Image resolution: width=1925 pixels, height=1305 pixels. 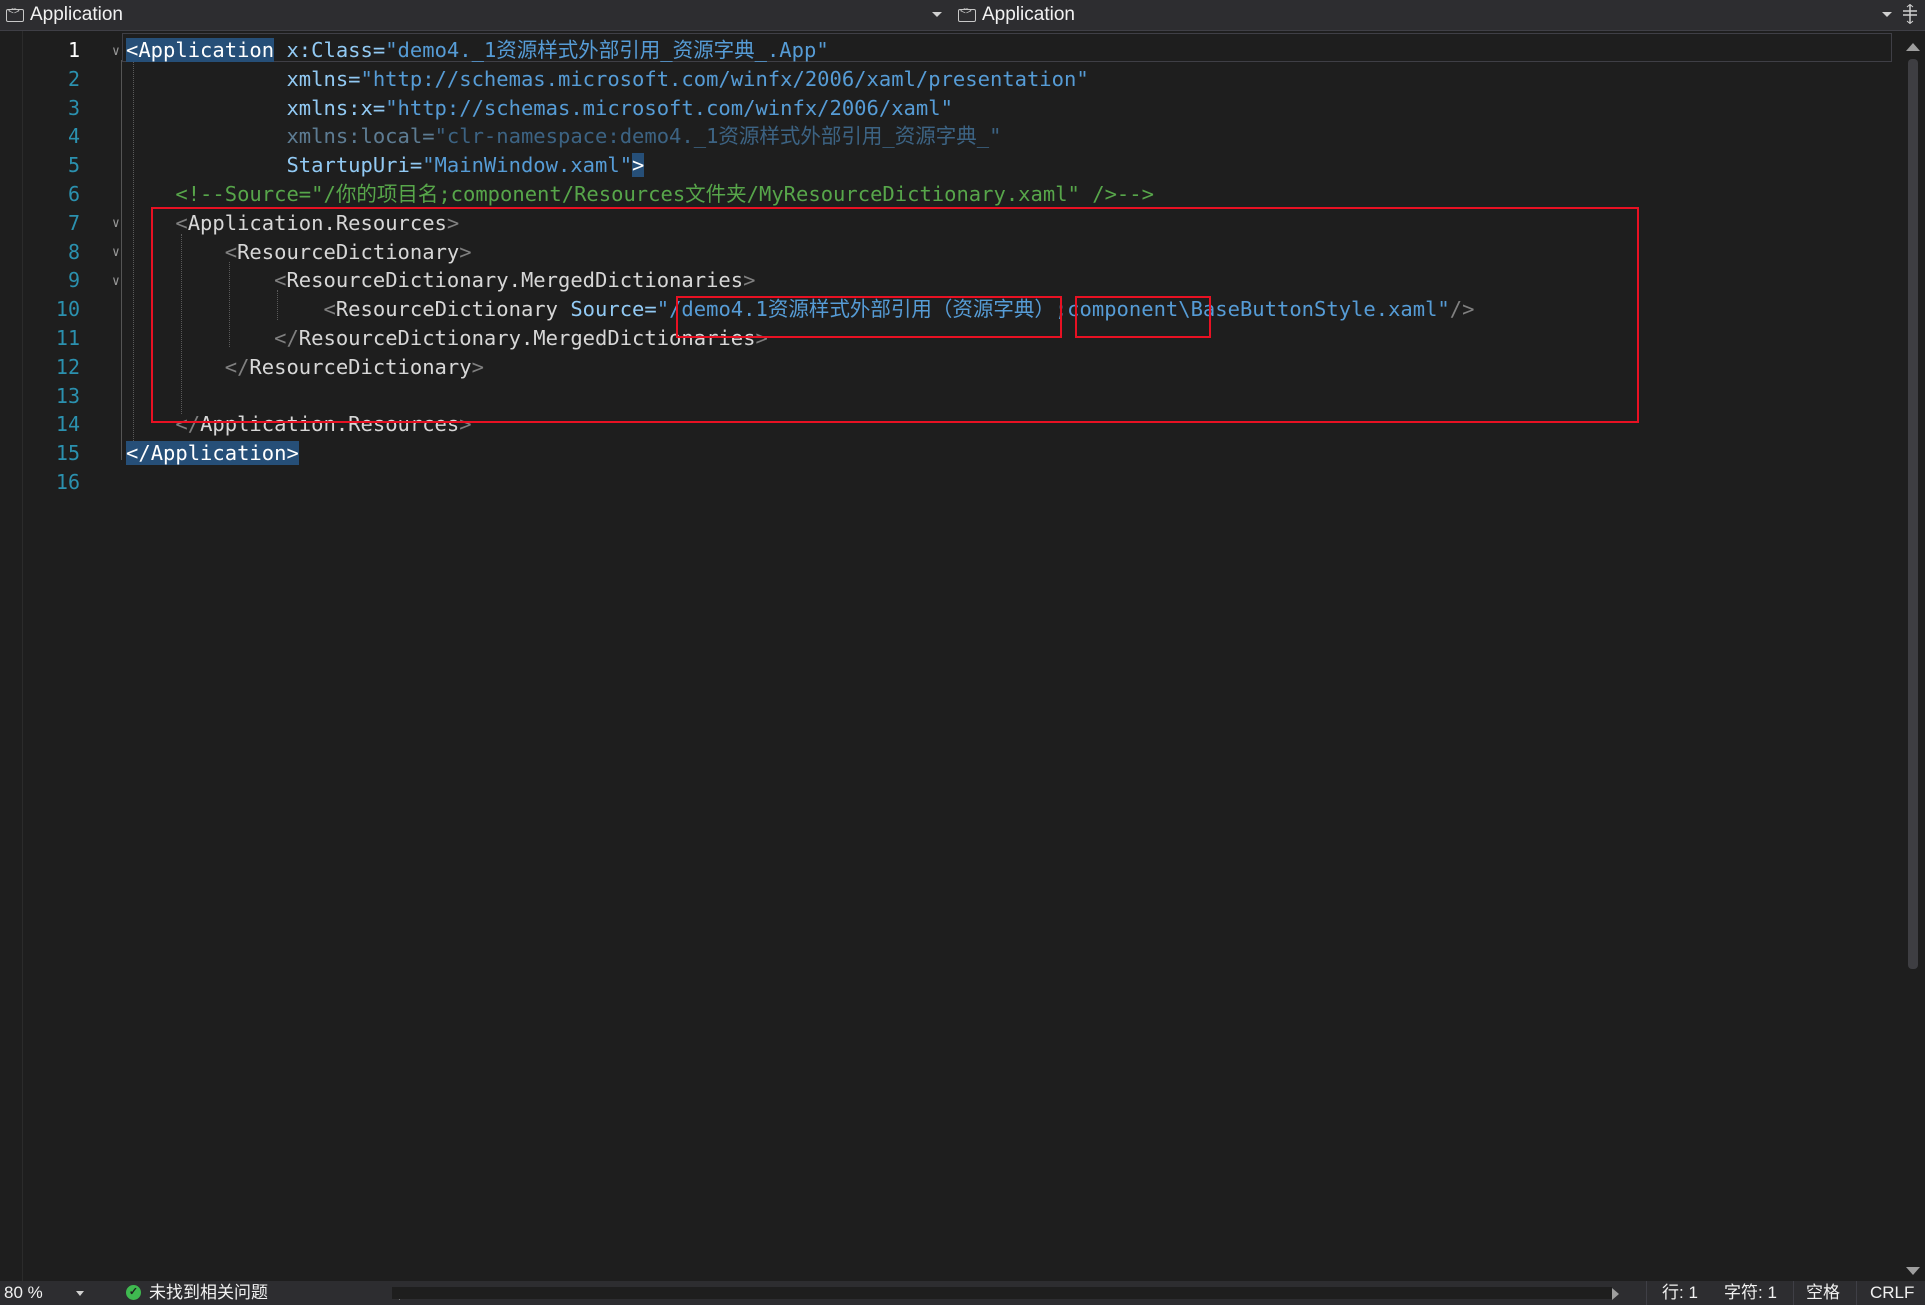 What do you see at coordinates (1823, 1293) in the screenshot?
I see `whitespace-mode: 空格` at bounding box center [1823, 1293].